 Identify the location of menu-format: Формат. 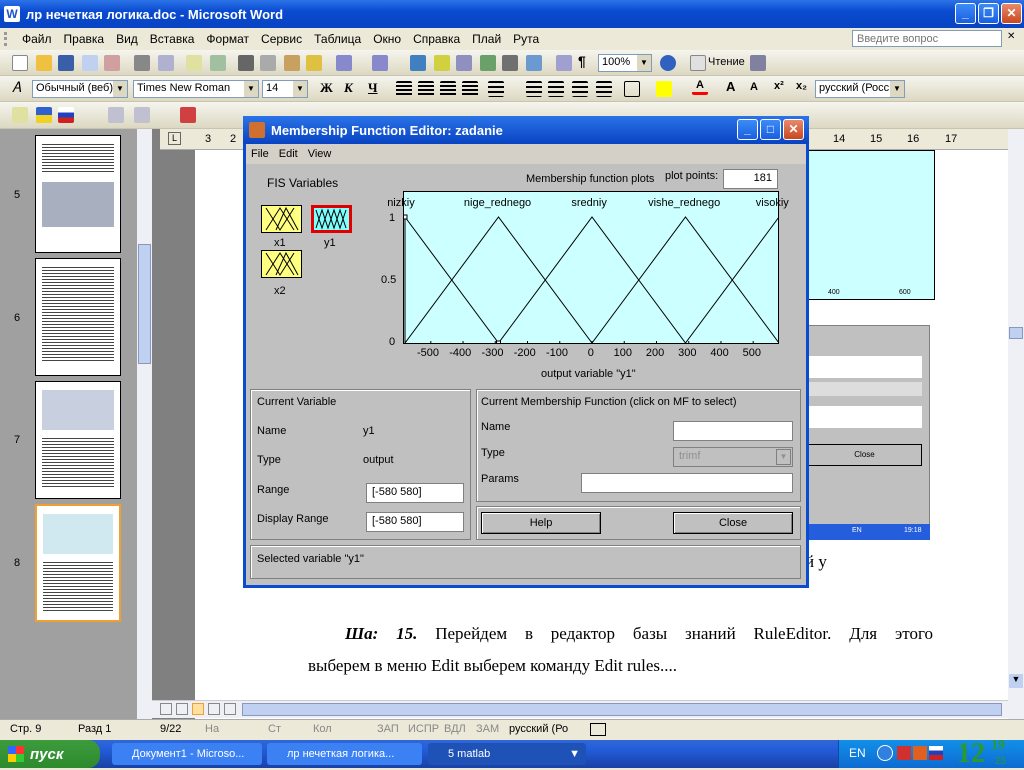
(227, 39).